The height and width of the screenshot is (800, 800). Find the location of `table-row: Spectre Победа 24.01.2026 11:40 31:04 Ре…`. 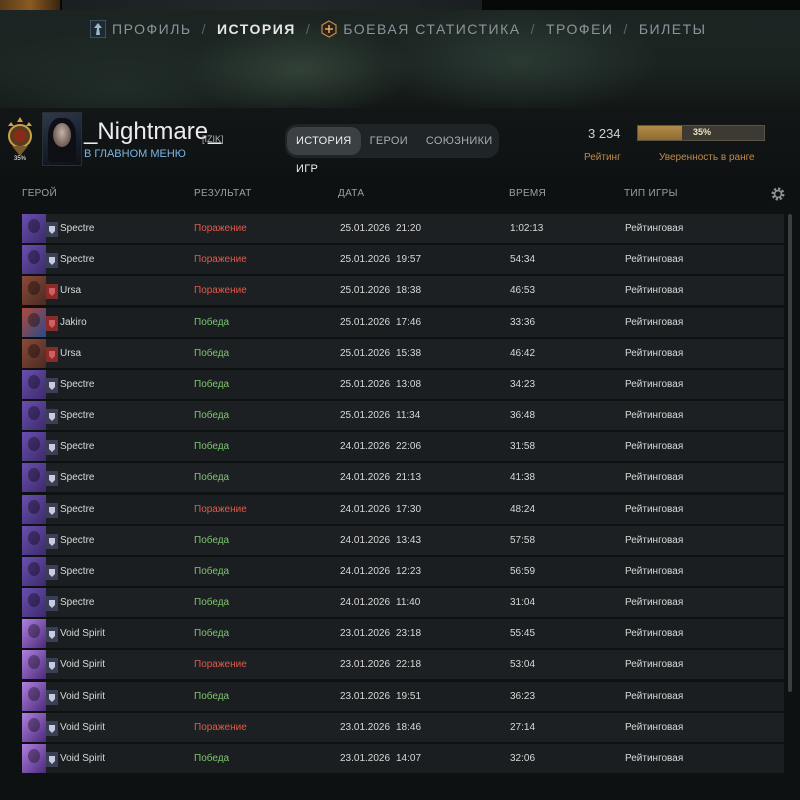

table-row: Spectre Победа 24.01.2026 11:40 31:04 Ре… is located at coordinates (403, 603).